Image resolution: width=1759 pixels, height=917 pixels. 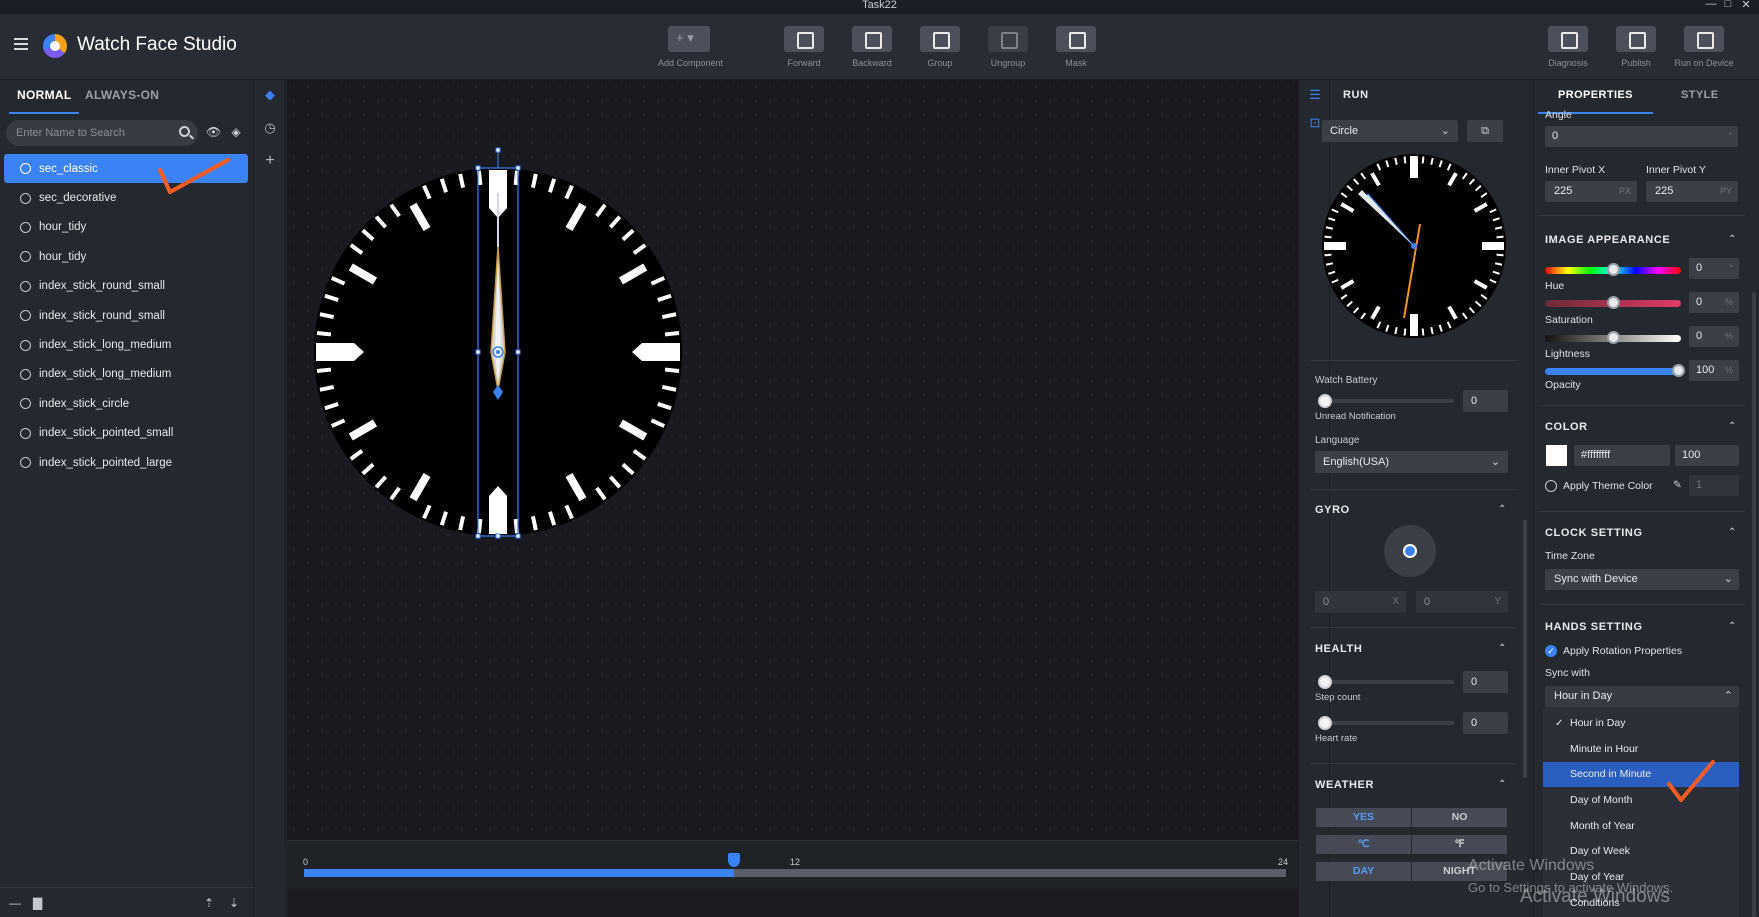 I want to click on color-hex-input: #ffffffff, so click(x=1622, y=455).